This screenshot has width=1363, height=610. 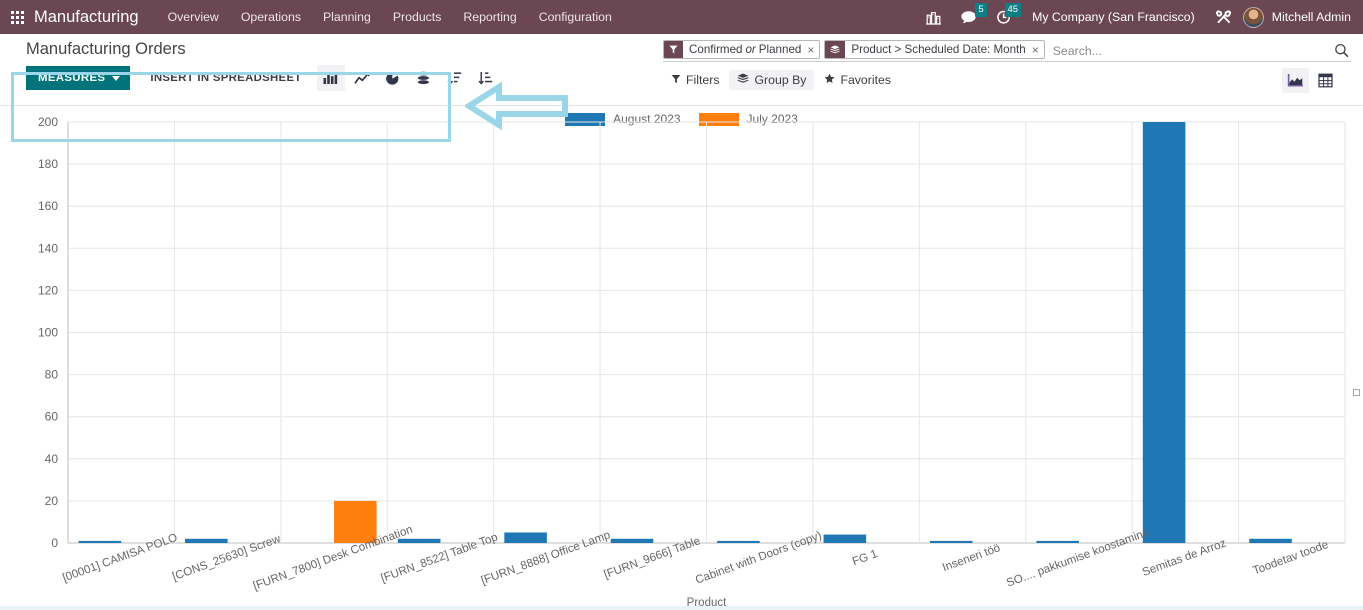 I want to click on y-axis-tick-label: 40, so click(x=52, y=459).